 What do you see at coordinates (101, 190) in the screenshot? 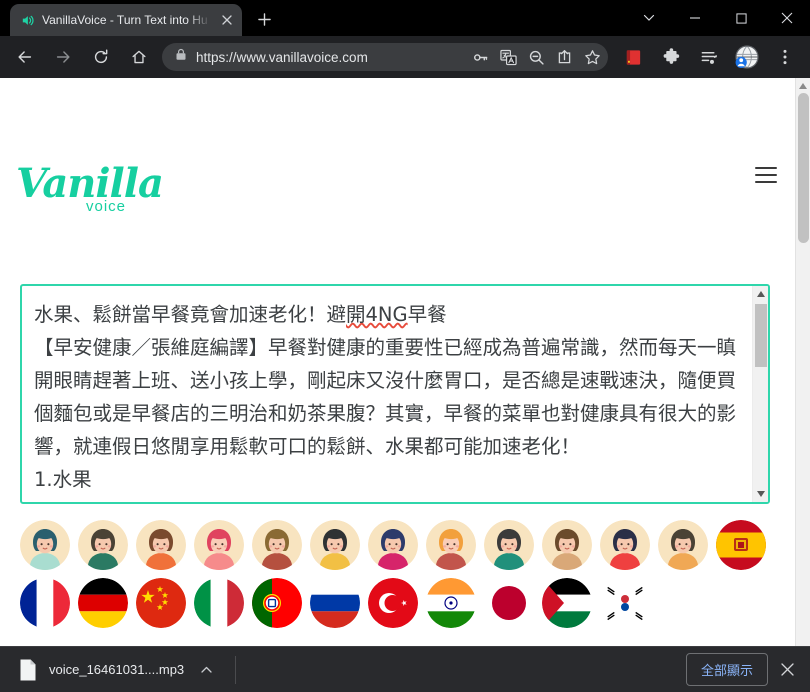
I see `vanilla-voice-logo: Vanilla voice` at bounding box center [101, 190].